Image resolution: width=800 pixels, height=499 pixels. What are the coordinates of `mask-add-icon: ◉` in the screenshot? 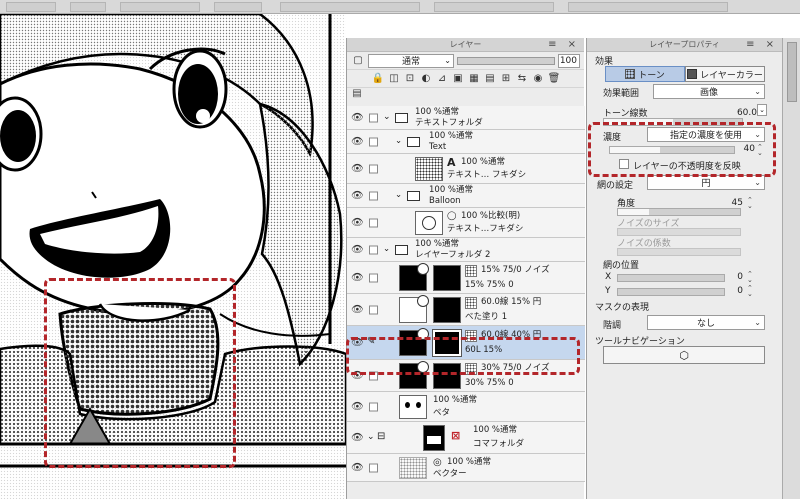 It's located at (538, 79).